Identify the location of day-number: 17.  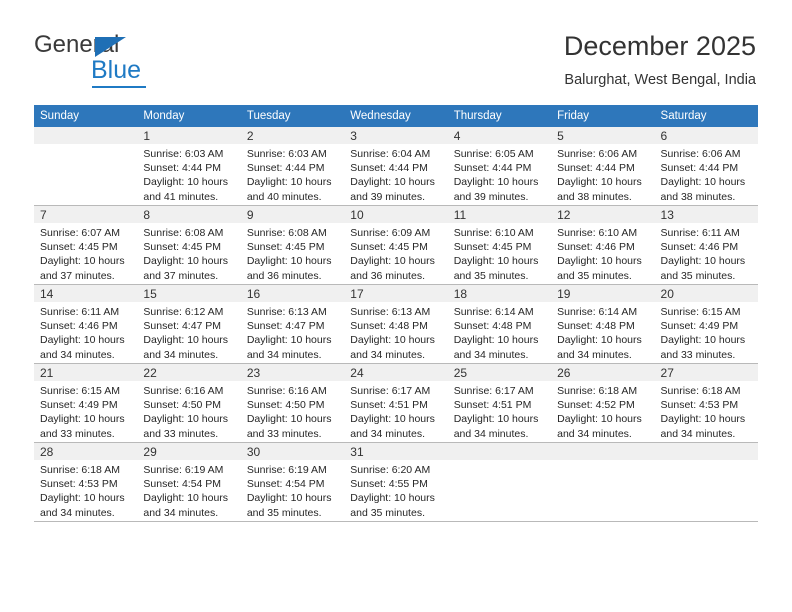
(357, 294).